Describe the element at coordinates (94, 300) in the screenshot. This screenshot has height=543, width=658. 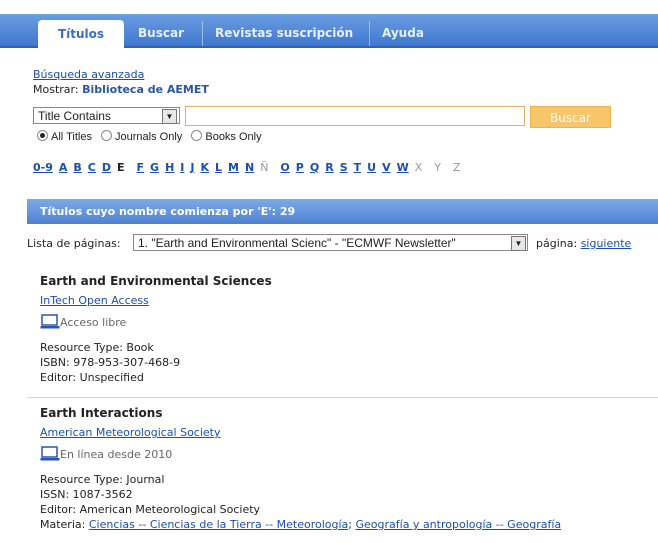
I see `provider-link: InTech Open Access` at that location.